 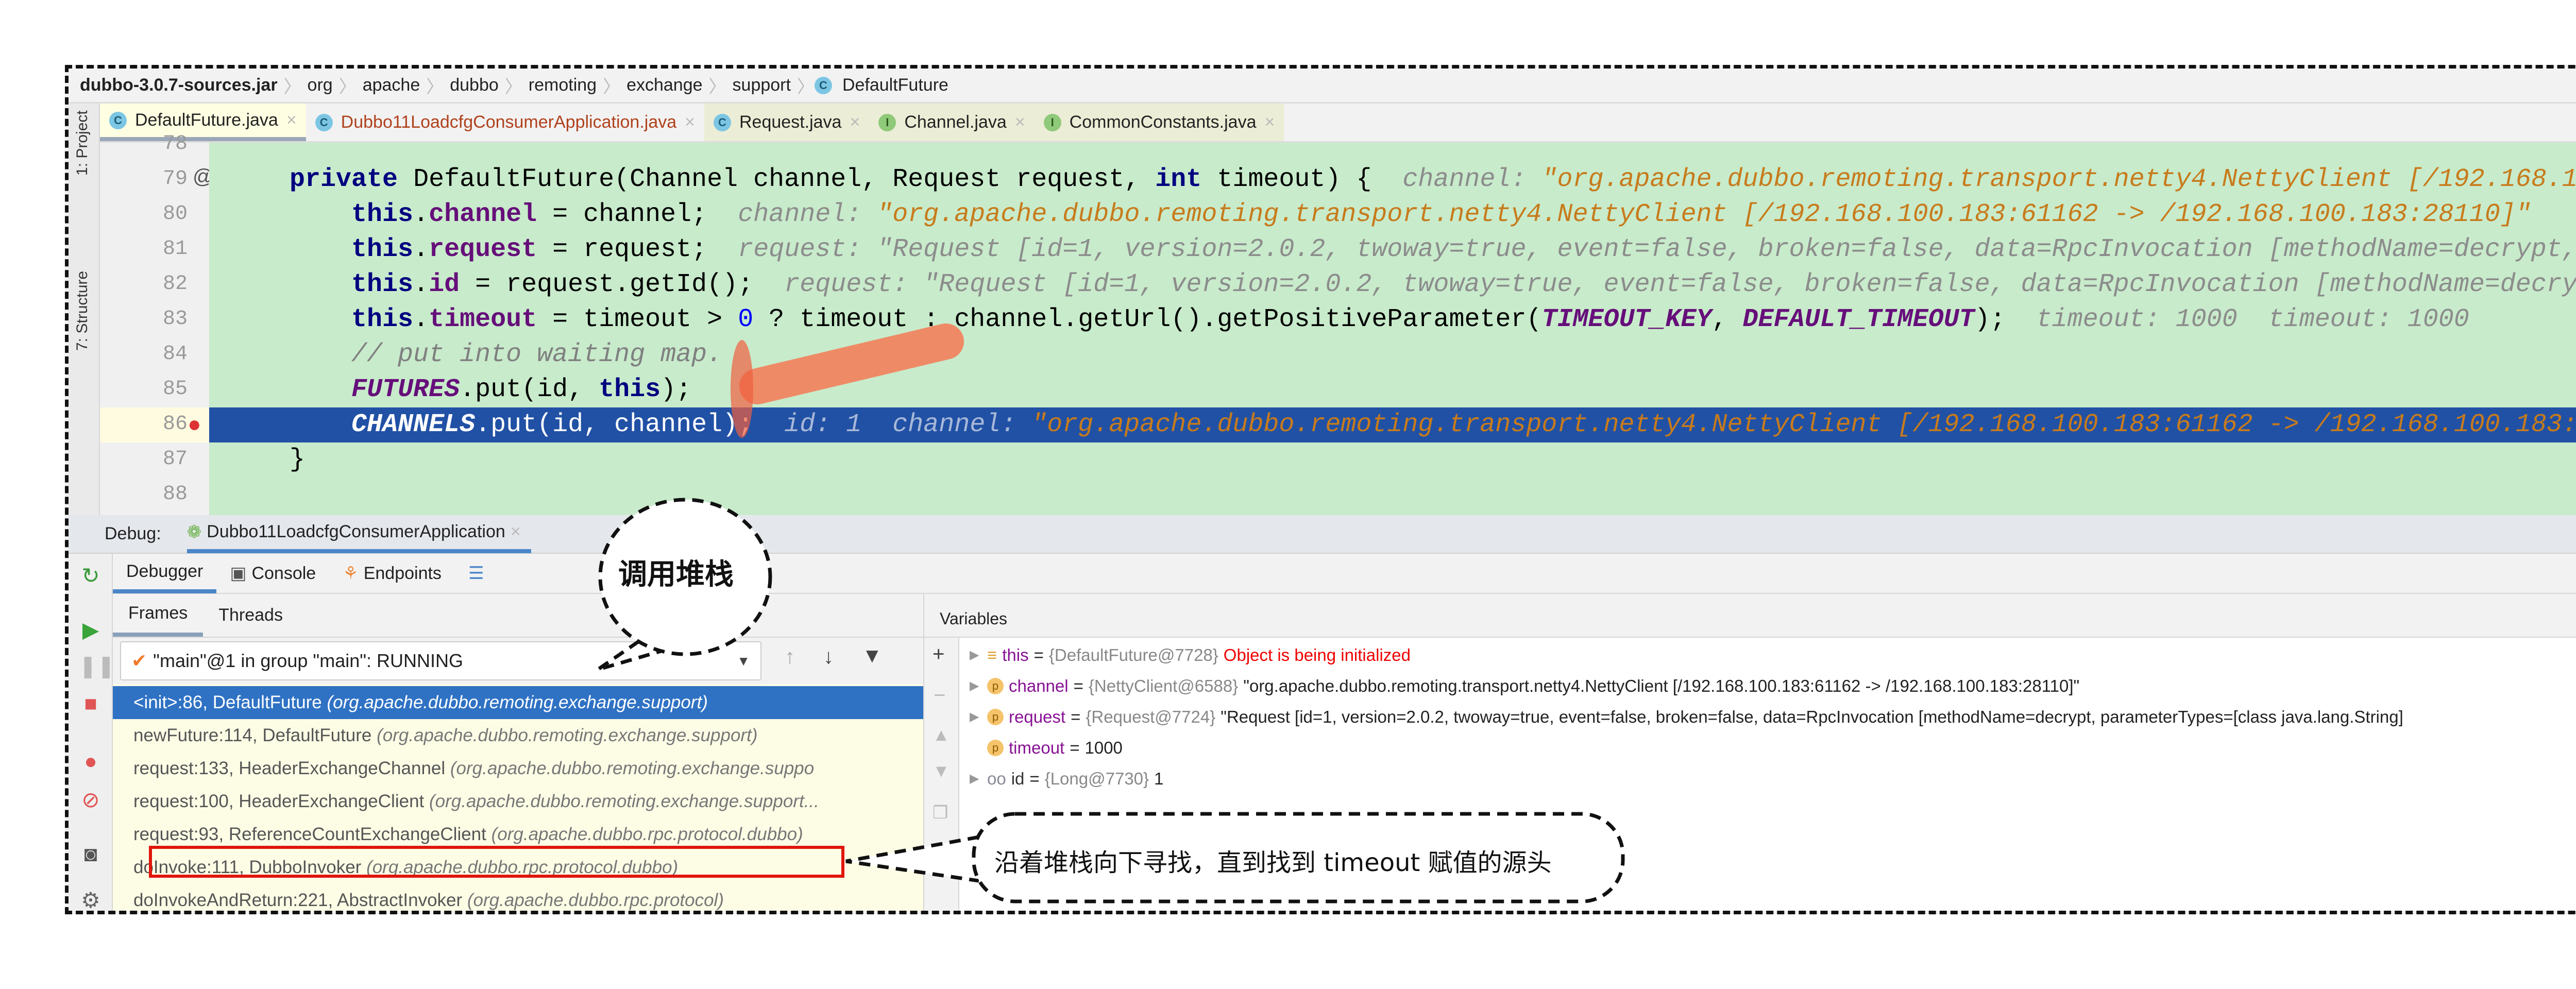 What do you see at coordinates (676, 574) in the screenshot?
I see `call-stack-label: 调用堆栈` at bounding box center [676, 574].